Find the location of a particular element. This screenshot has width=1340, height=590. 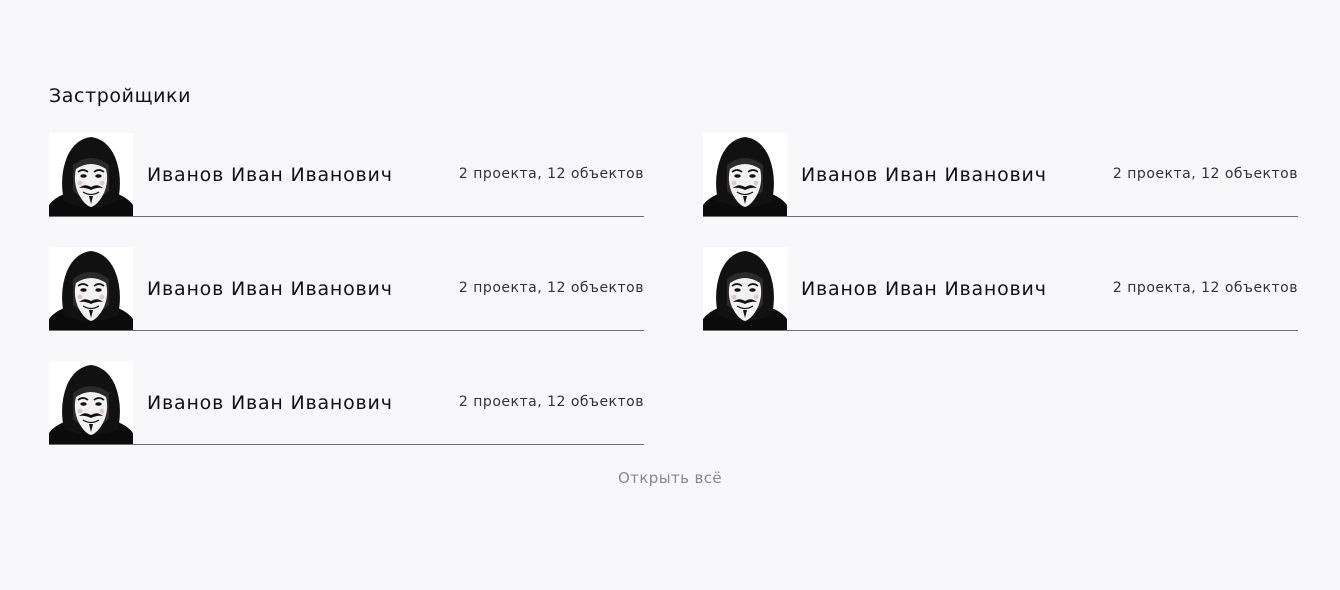

open-all-link: Открыть всё is located at coordinates (670, 478).